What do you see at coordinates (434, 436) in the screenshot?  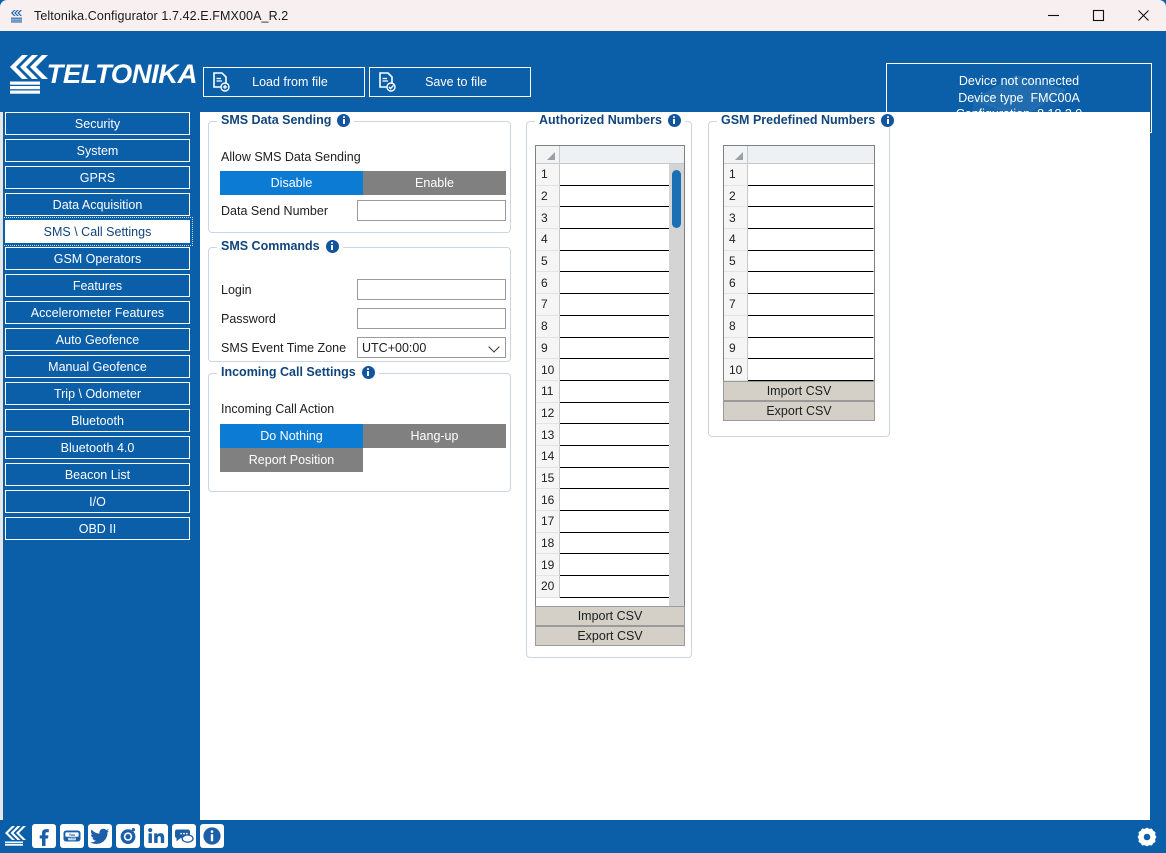 I see `incoming-call-hangup-button: Hang-up` at bounding box center [434, 436].